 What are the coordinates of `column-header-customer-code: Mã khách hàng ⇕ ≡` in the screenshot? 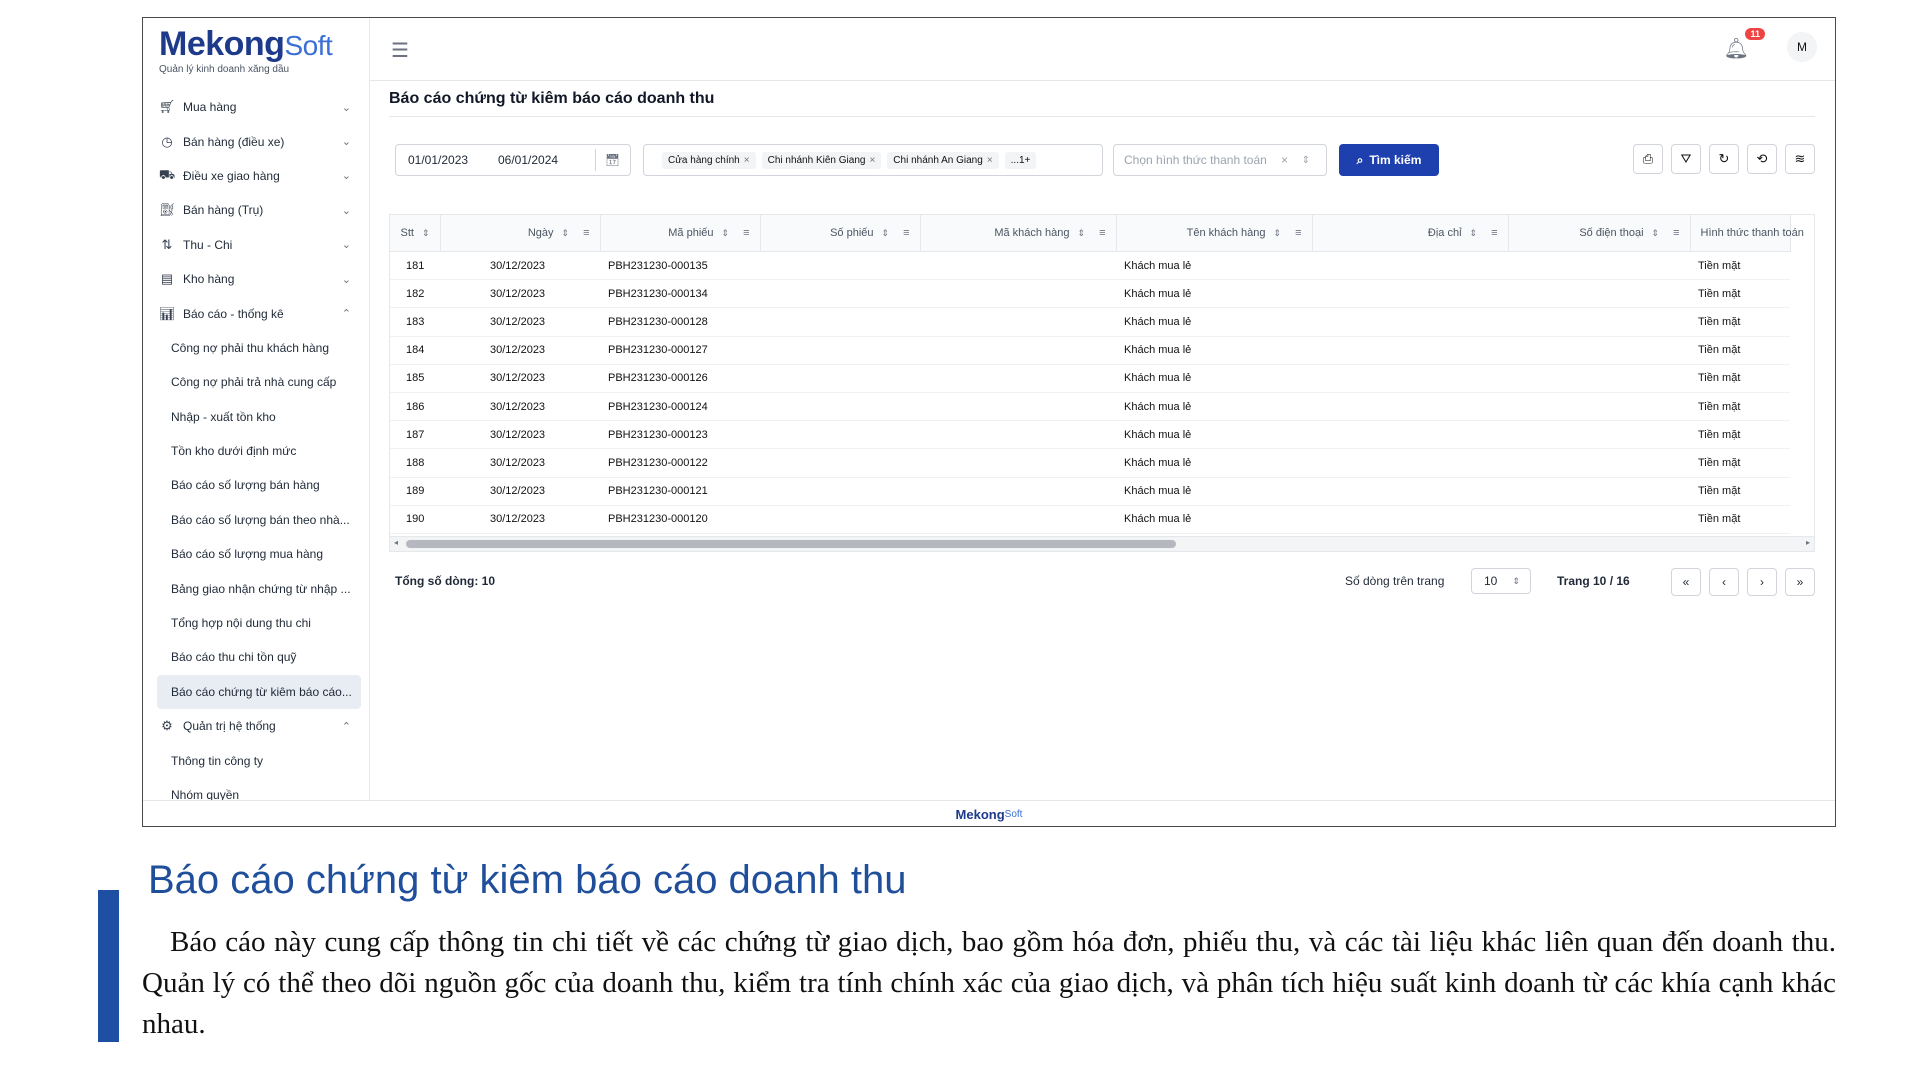 It's located at (1018, 233).